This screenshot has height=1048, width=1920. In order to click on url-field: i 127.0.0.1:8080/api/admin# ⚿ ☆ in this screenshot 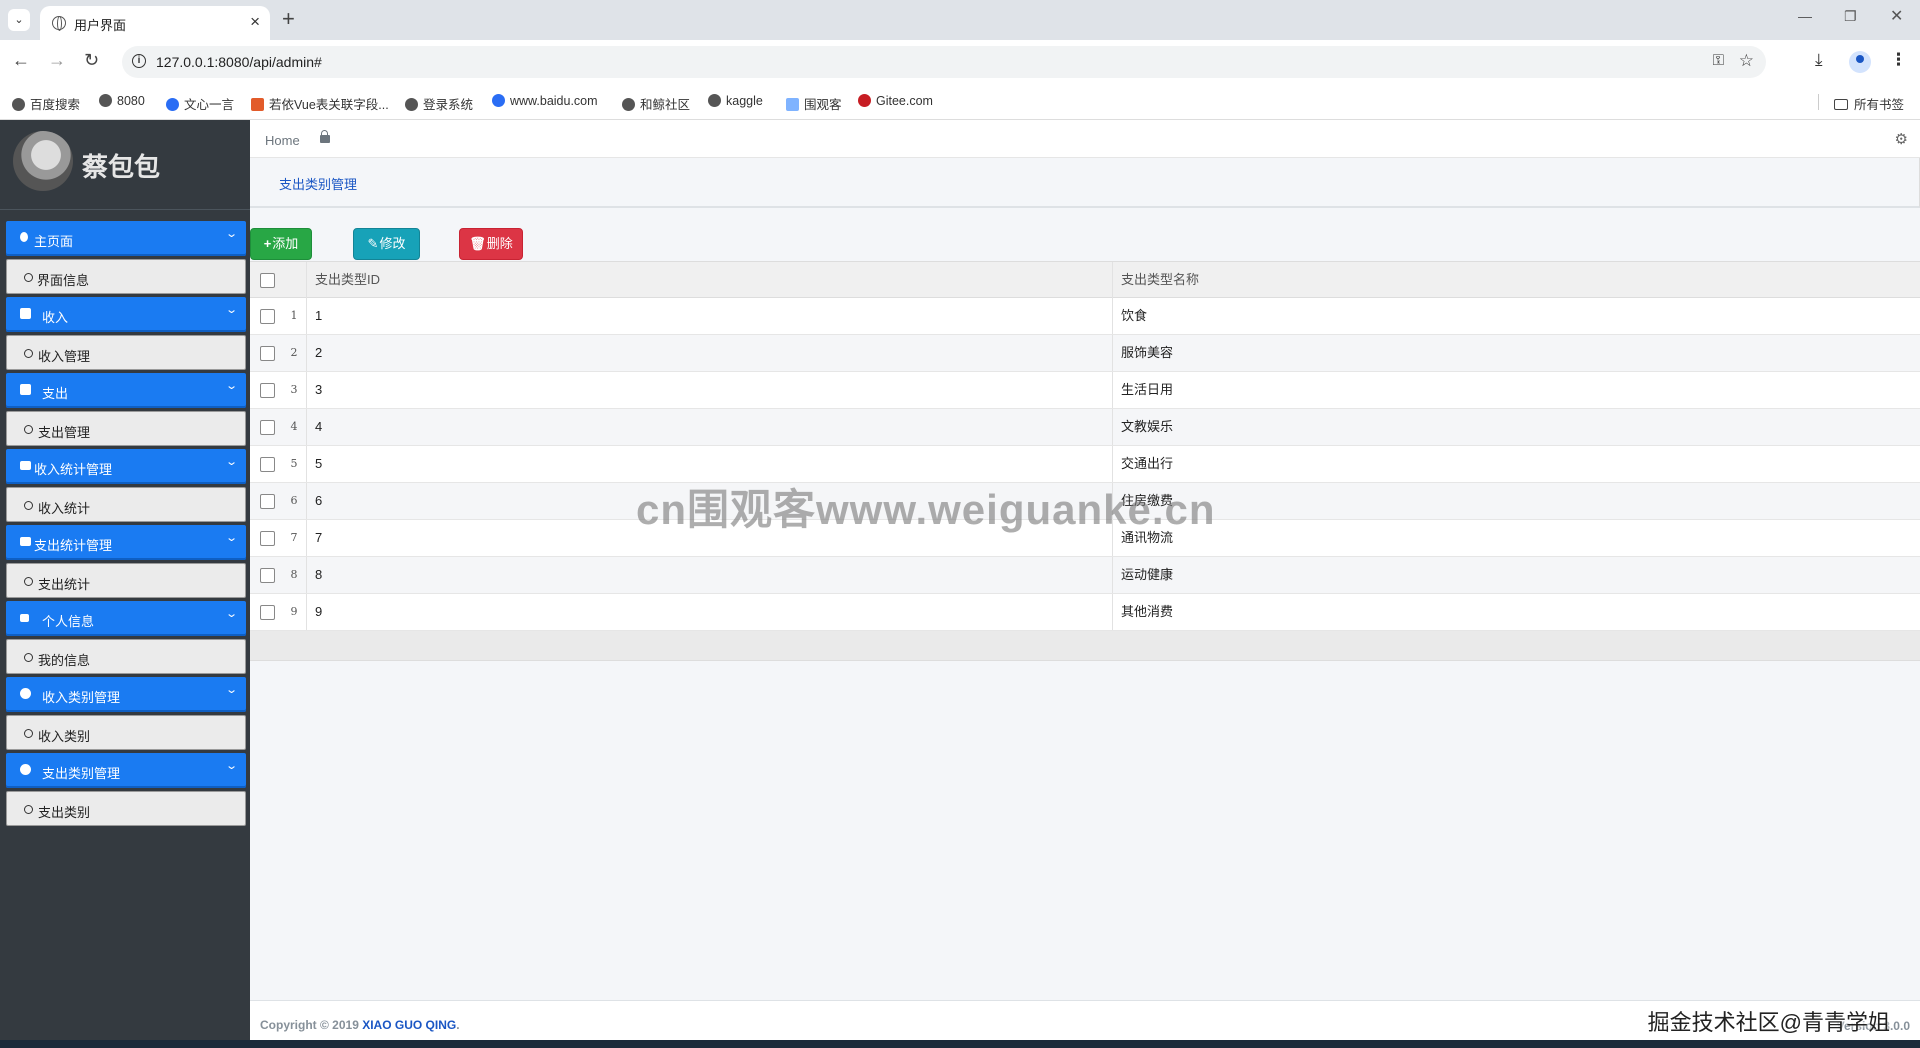, I will do `click(944, 62)`.